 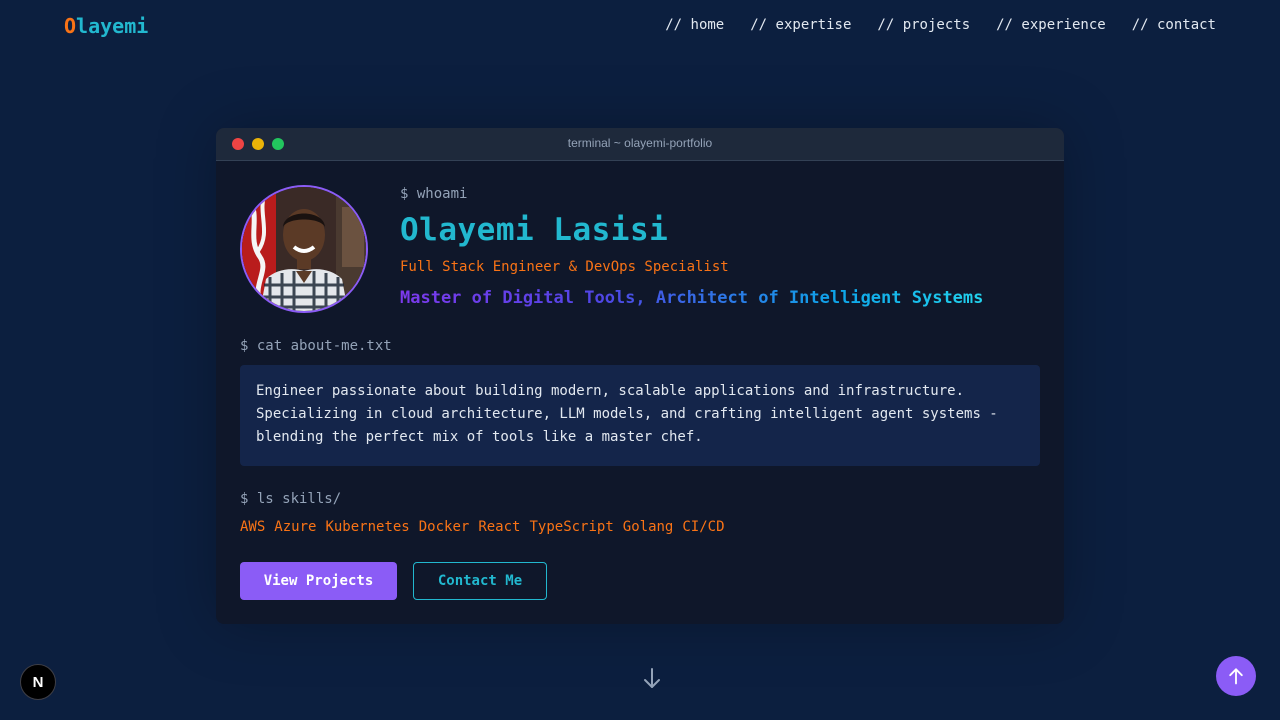 I want to click on skill-cicd: CI/CD, so click(x=703, y=527).